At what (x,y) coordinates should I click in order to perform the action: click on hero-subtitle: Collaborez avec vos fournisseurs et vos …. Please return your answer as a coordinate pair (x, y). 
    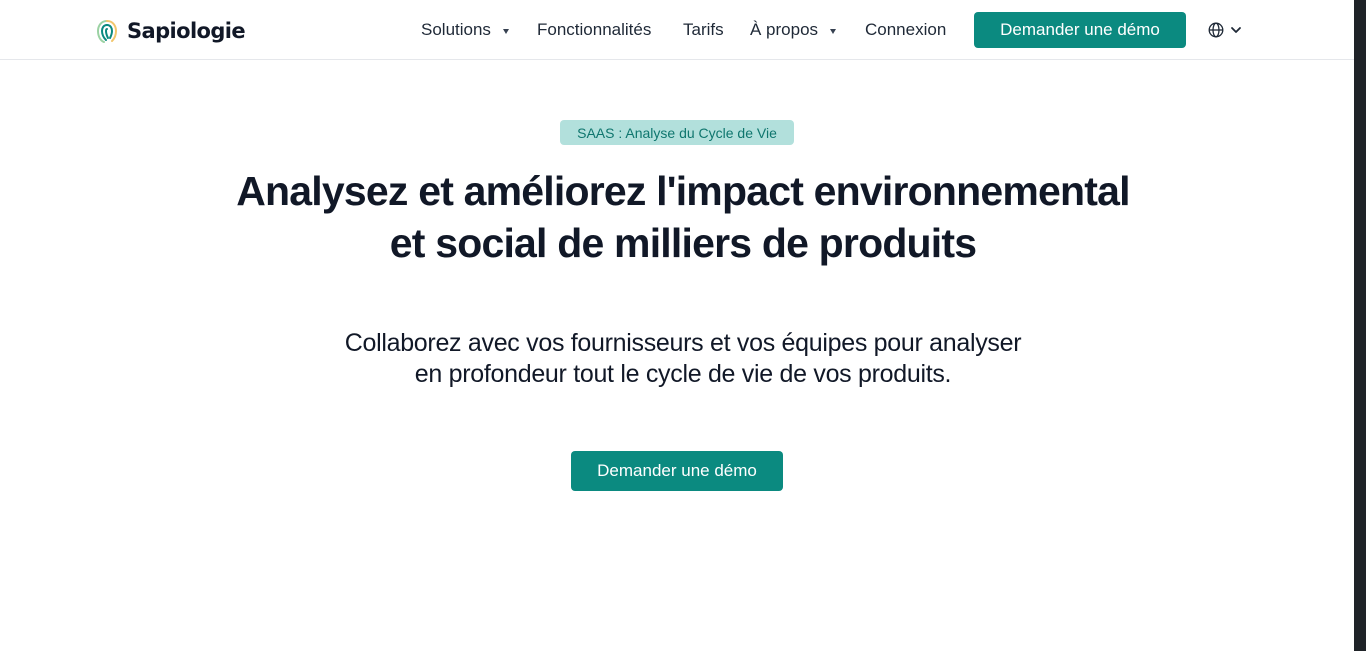
    Looking at the image, I should click on (683, 359).